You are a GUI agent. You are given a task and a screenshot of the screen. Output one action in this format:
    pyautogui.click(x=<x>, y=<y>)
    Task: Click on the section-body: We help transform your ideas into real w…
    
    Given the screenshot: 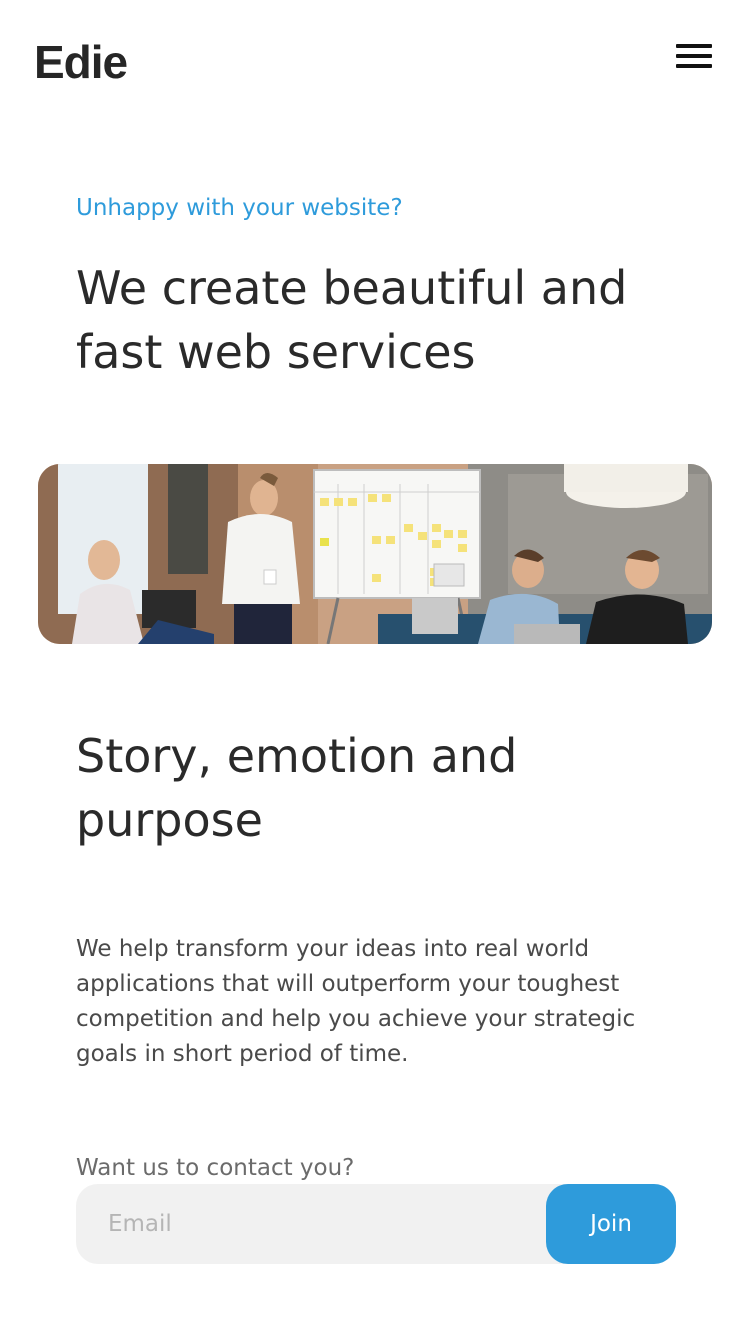 What is the action you would take?
    pyautogui.click(x=356, y=1001)
    